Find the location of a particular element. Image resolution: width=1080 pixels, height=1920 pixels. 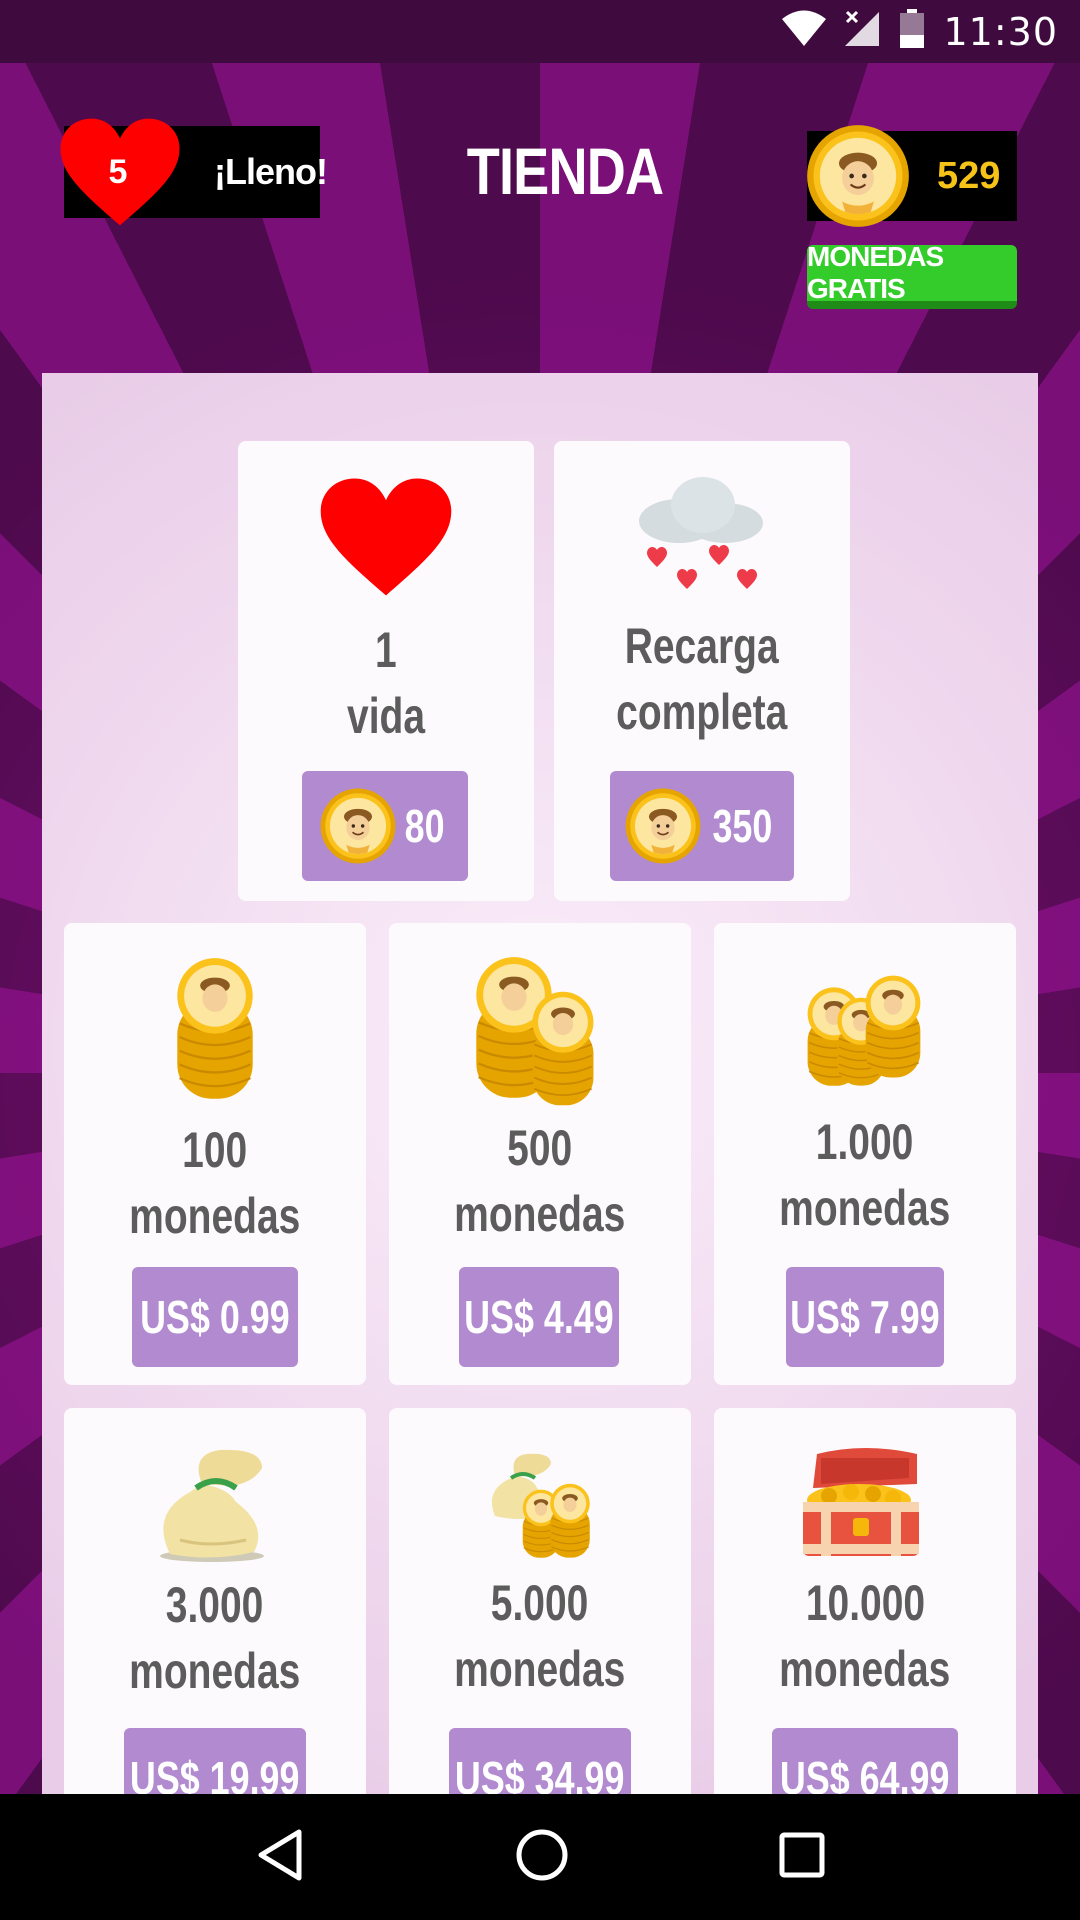

battery-icon is located at coordinates (912, 31).